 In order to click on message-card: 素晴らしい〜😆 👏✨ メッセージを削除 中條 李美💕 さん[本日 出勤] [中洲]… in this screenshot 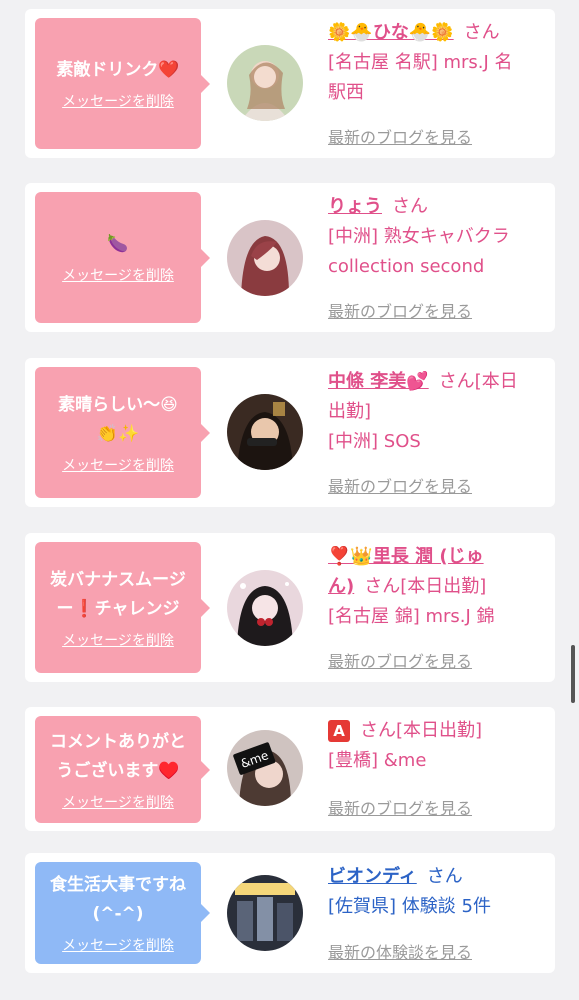, I will do `click(290, 432)`.